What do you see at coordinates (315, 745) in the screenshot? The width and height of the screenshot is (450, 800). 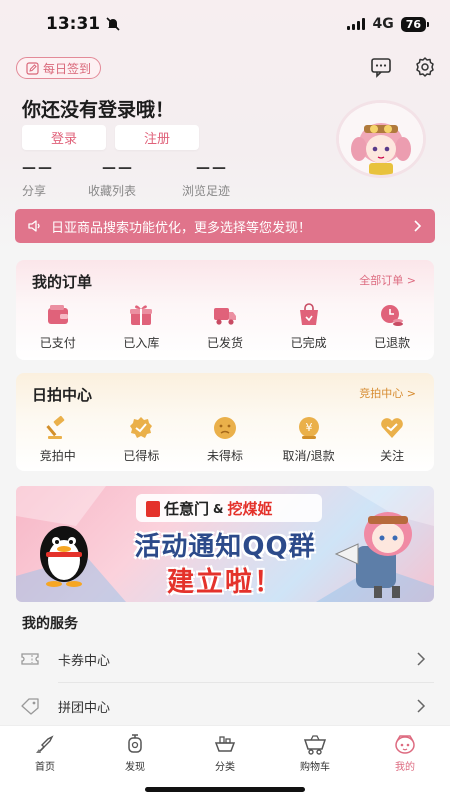 I see `mine-cart-icon` at bounding box center [315, 745].